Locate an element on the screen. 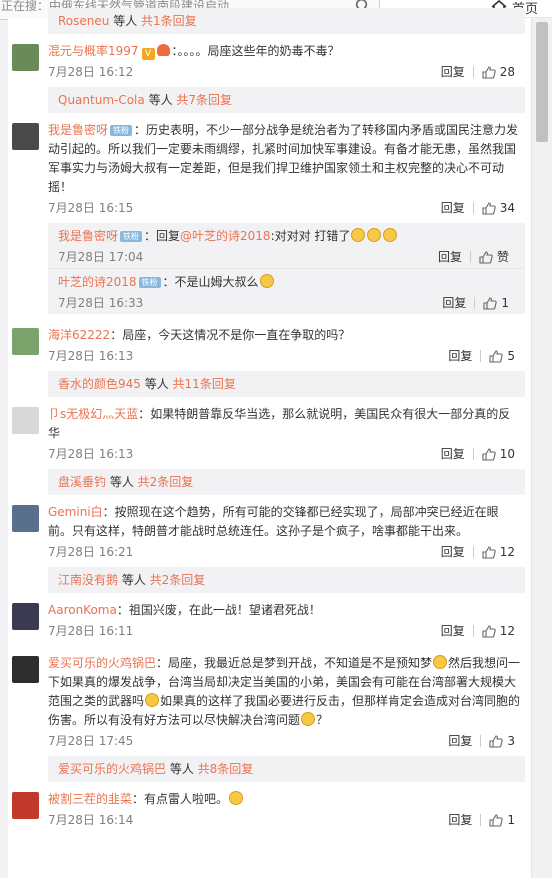 The image size is (552, 878). comment-body: ：局座，我最近总是梦到开战，不知道是不是预知梦 is located at coordinates (294, 663).